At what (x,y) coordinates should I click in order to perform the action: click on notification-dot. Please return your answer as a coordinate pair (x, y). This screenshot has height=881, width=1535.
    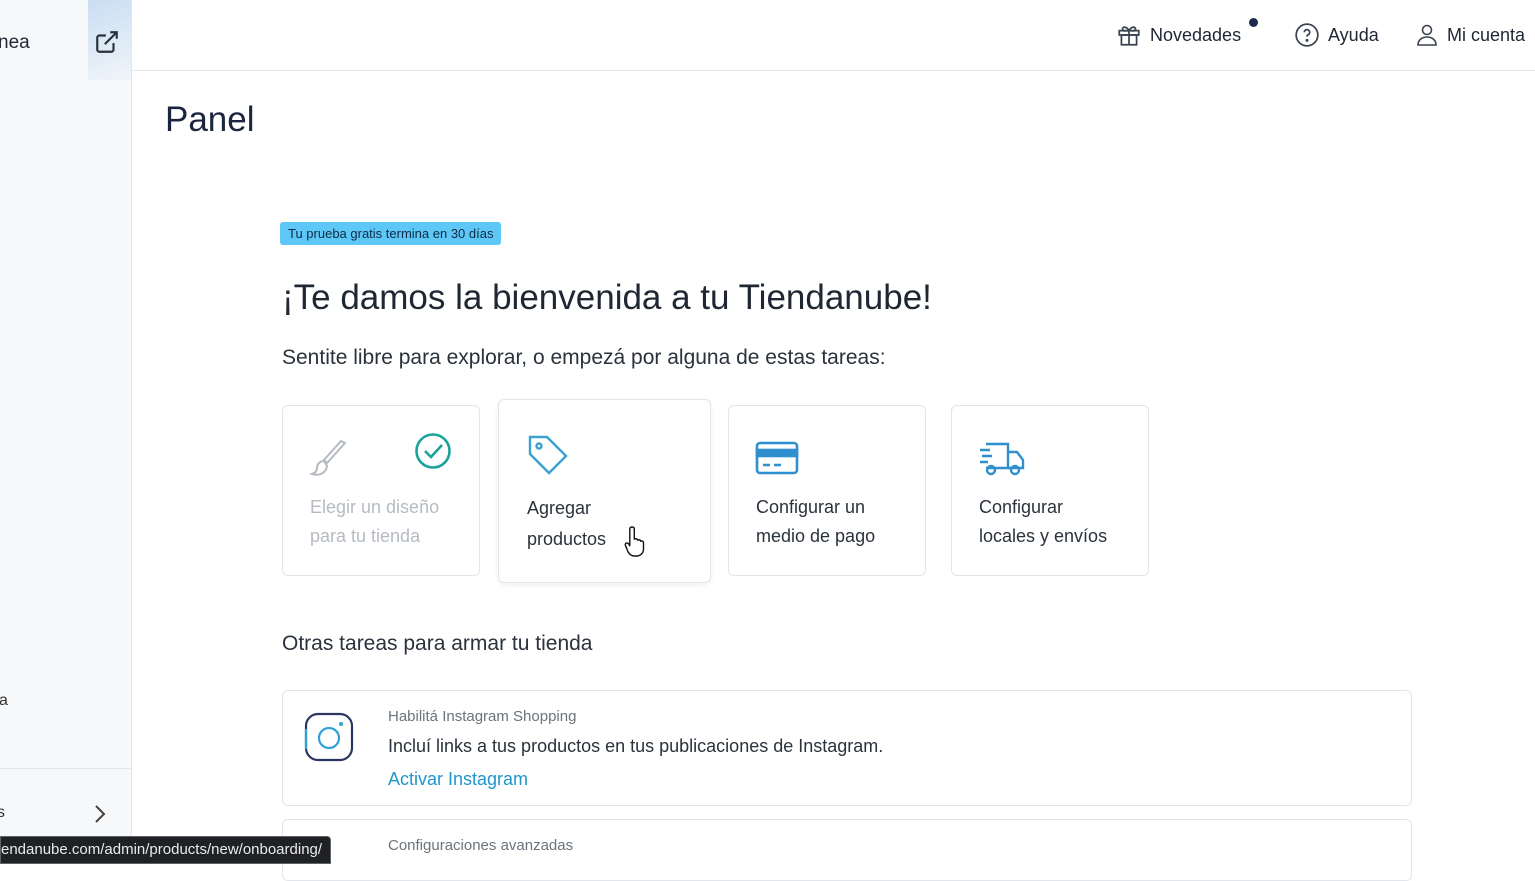
    Looking at the image, I should click on (1253, 22).